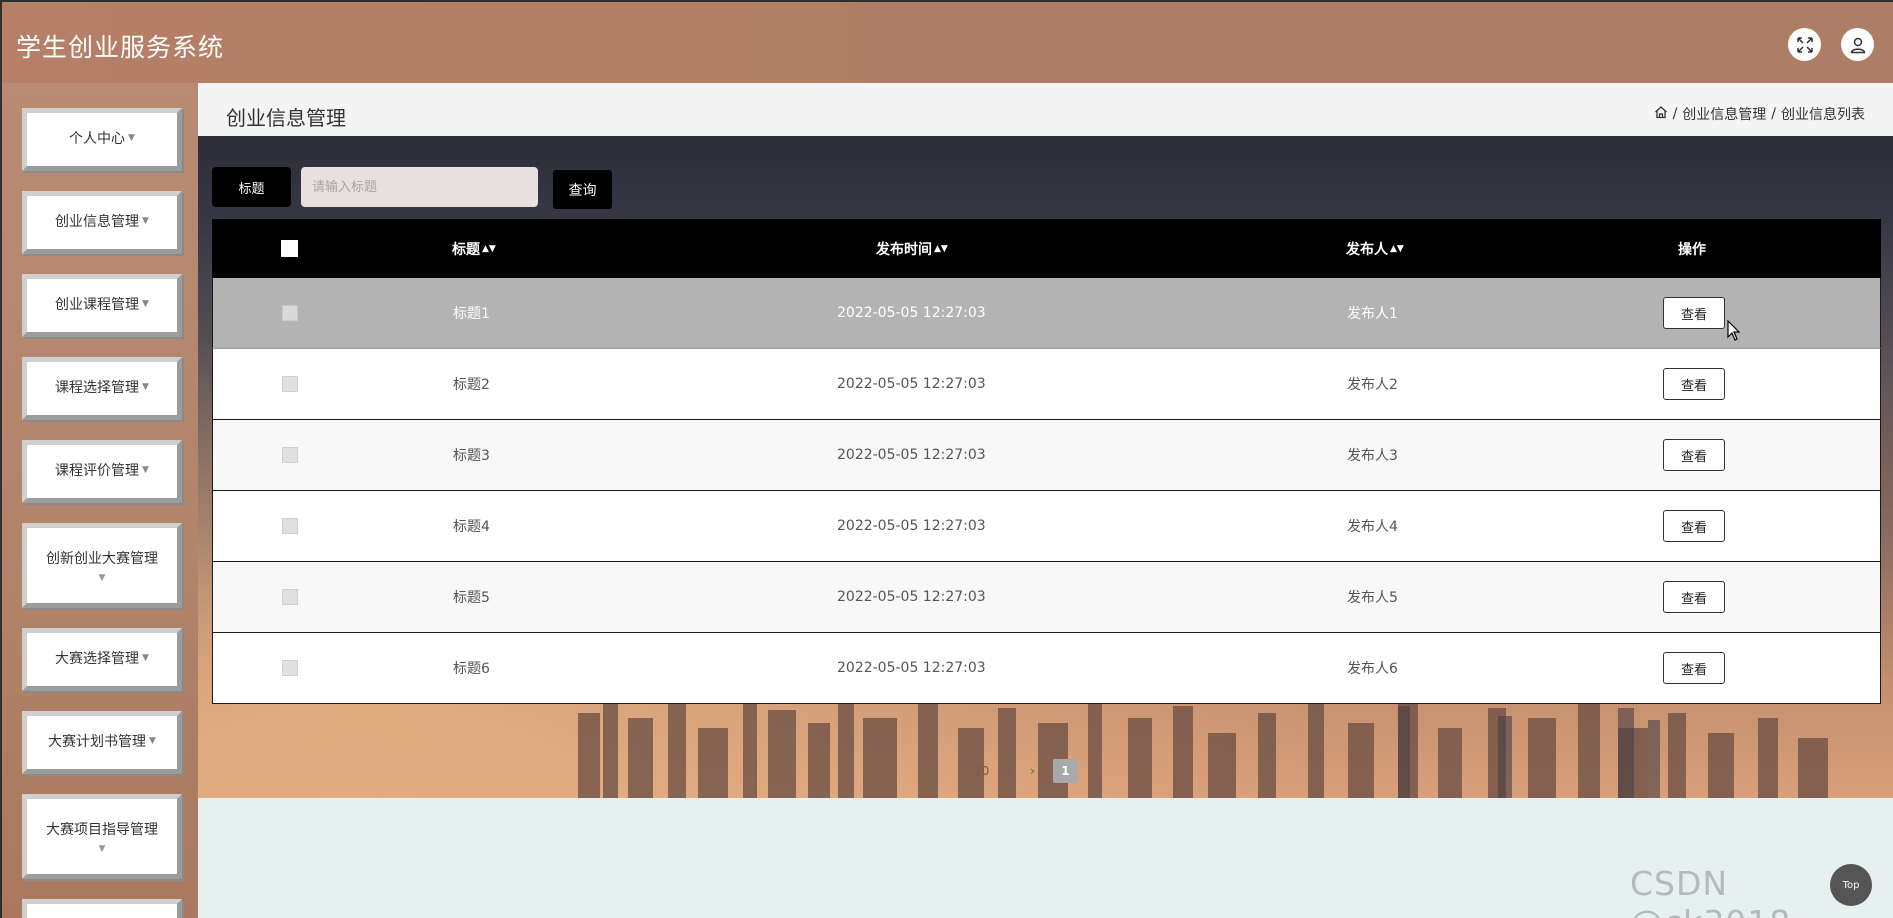  Describe the element at coordinates (120, 47) in the screenshot. I see `app-title: 学生创业服务系统` at that location.